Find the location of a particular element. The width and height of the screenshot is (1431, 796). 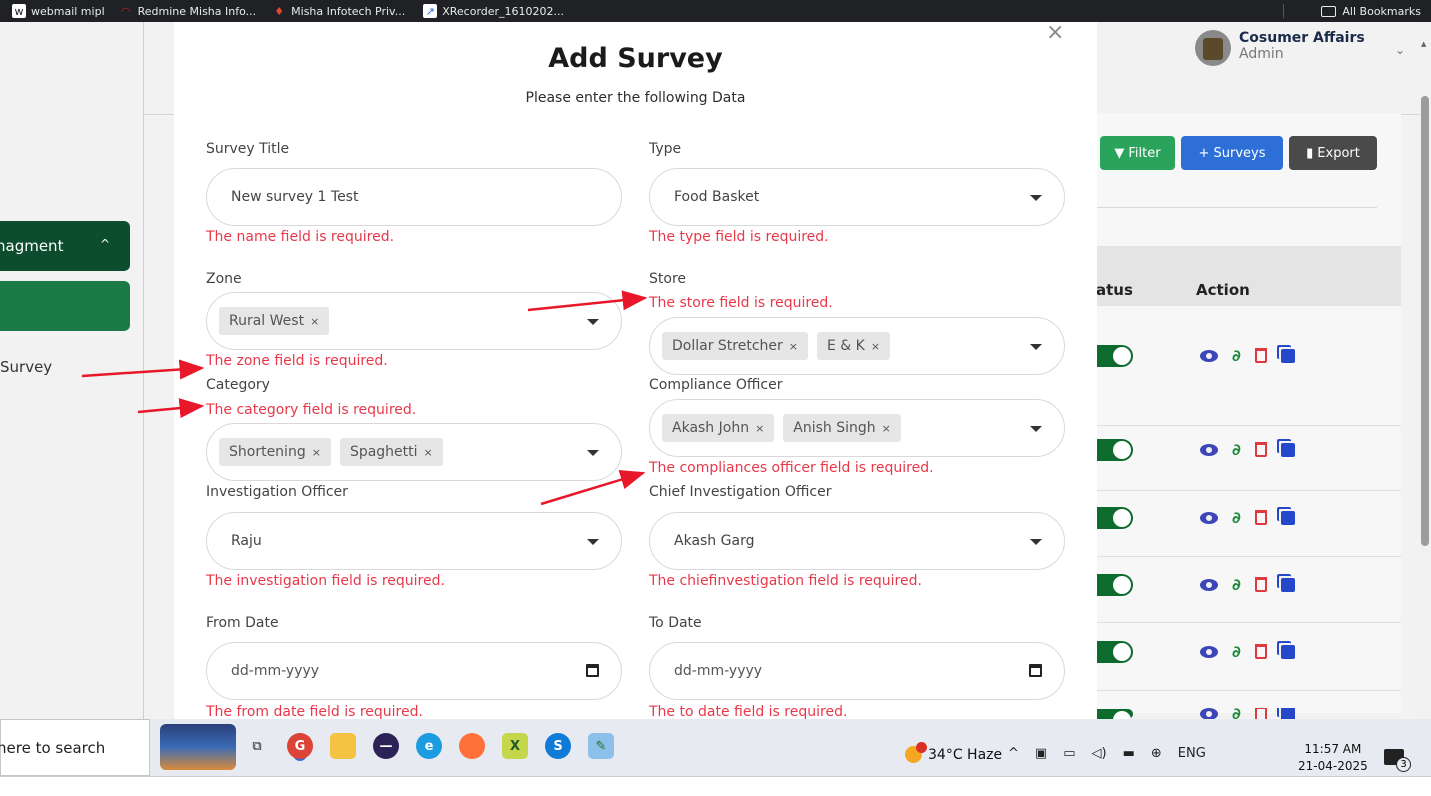

clock-time: 11:57 AM is located at coordinates (1333, 749).